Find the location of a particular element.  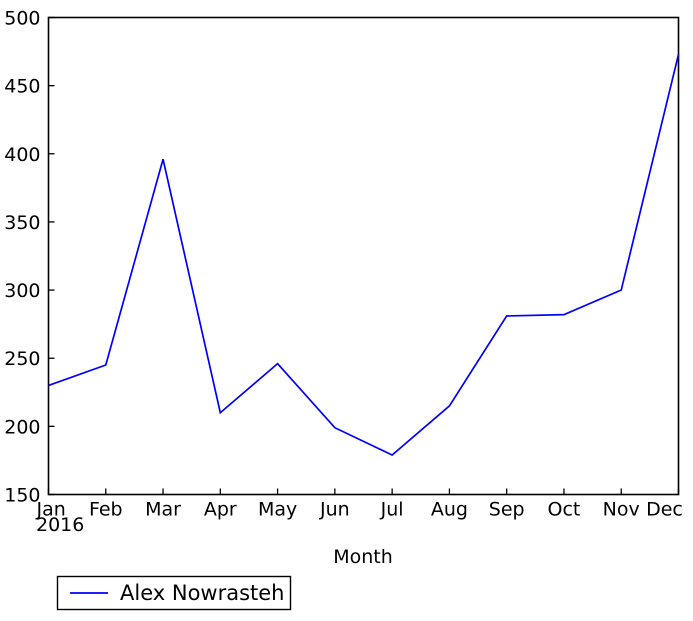

legend: Alex Nowrasteh is located at coordinates (174, 593).